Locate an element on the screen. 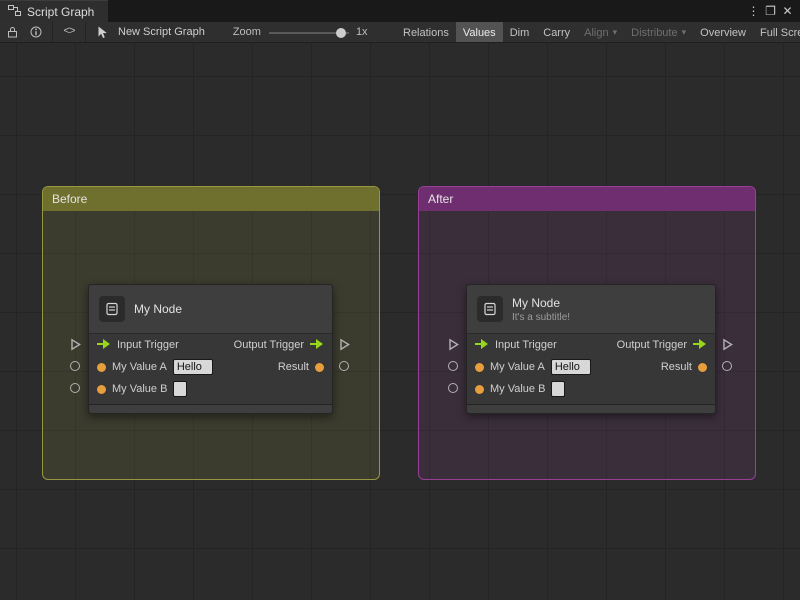 This screenshot has height=600, width=800. maximize-icon: ❐ is located at coordinates (770, 11).